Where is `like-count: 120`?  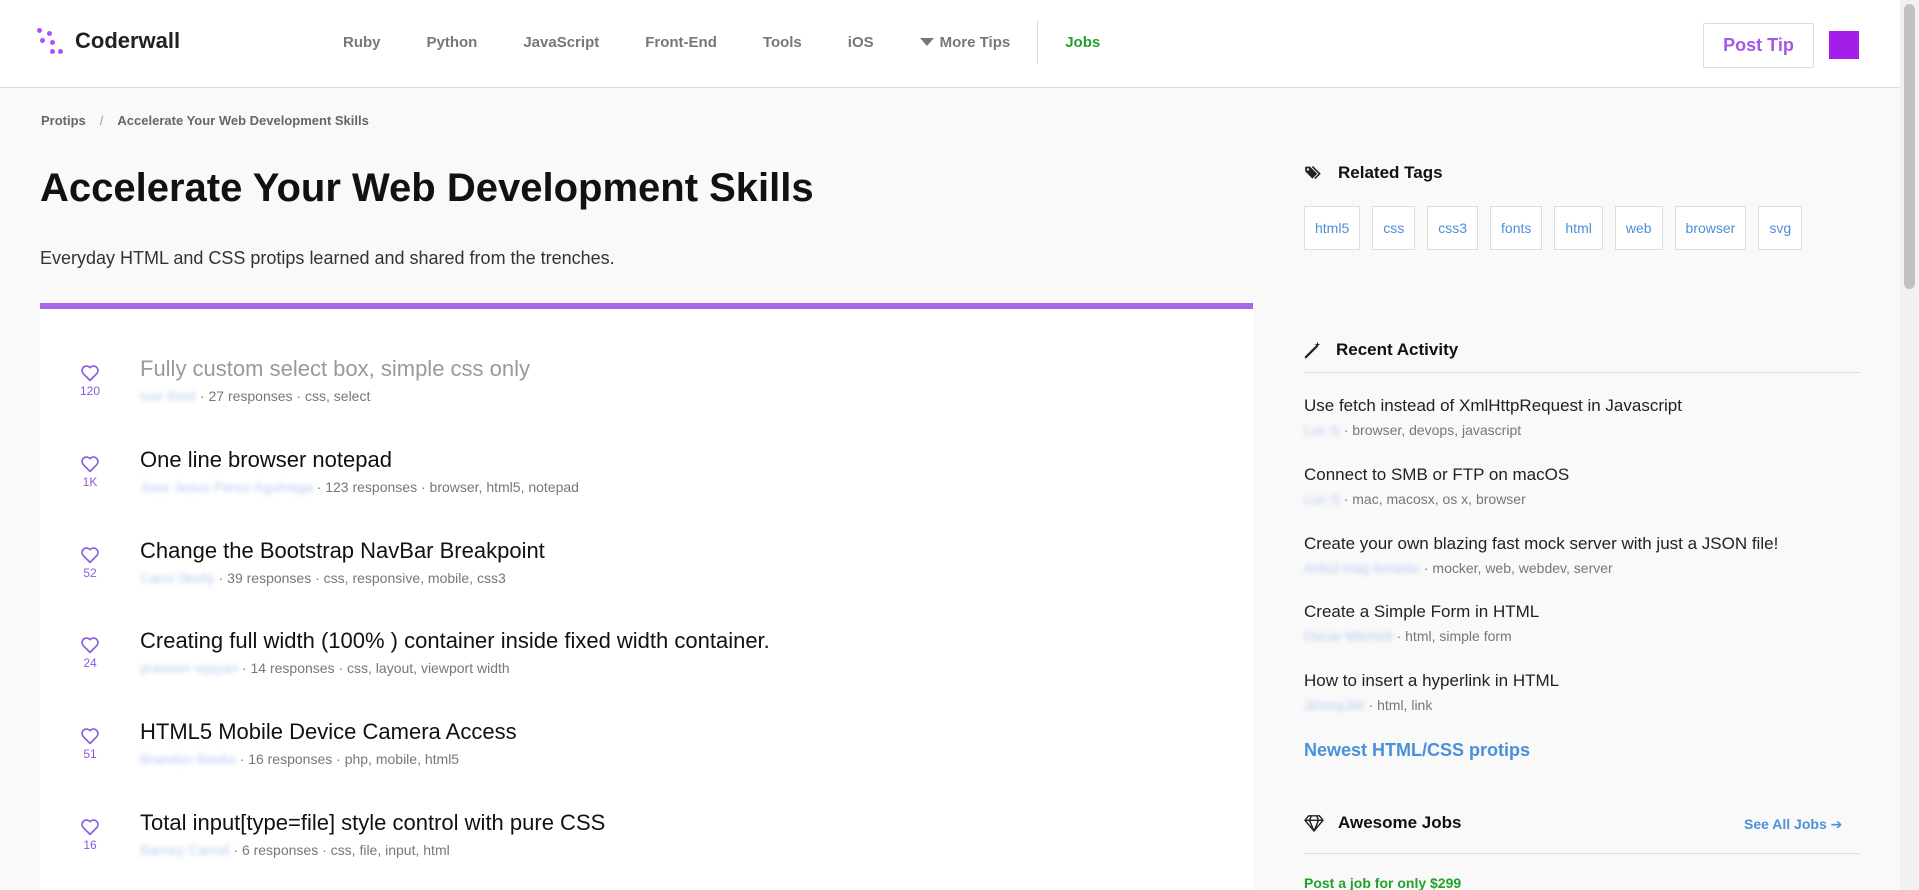 like-count: 120 is located at coordinates (90, 391).